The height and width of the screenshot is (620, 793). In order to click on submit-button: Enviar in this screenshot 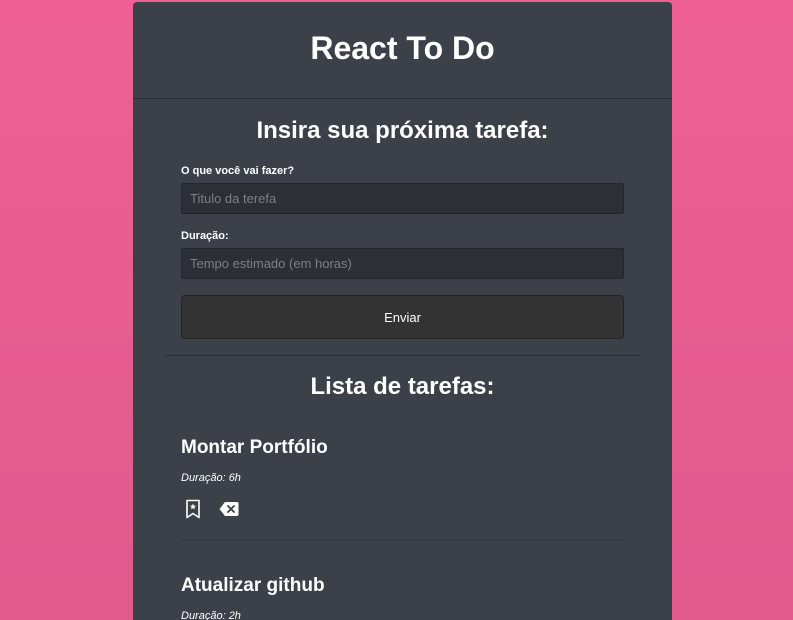, I will do `click(402, 317)`.